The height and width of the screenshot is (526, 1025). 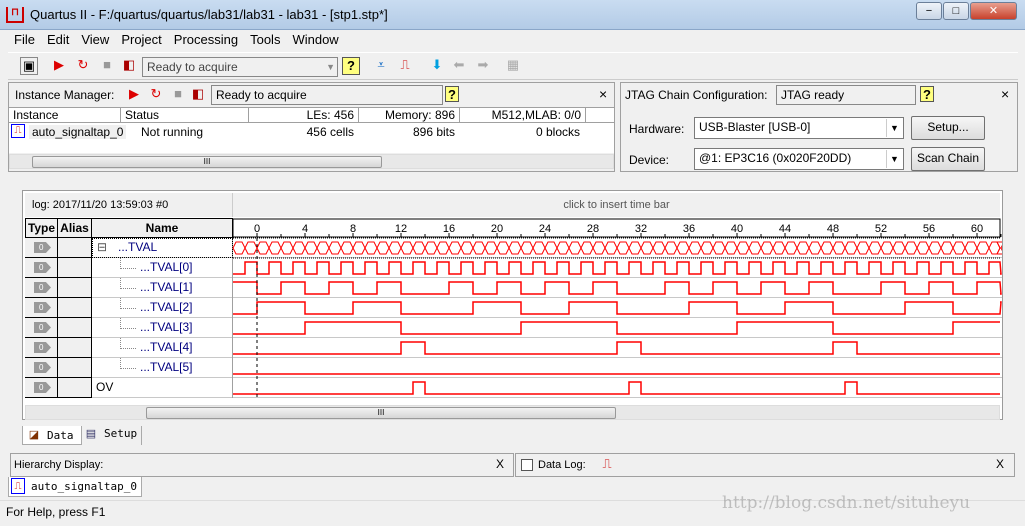 What do you see at coordinates (91, 434) in the screenshot?
I see `setup-tab-icon: ▤` at bounding box center [91, 434].